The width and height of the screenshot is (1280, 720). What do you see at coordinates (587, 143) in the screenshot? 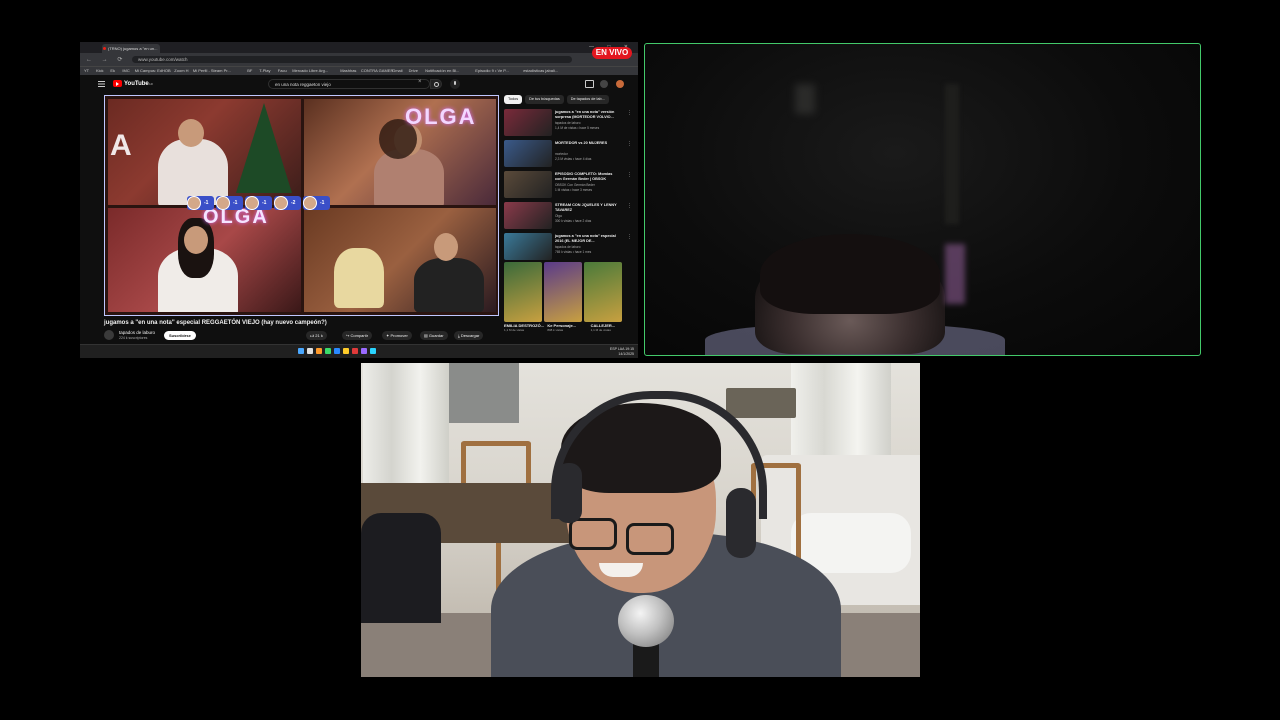
I see `recommended-title: MORTEDOR vs 20 MUJERES` at bounding box center [587, 143].